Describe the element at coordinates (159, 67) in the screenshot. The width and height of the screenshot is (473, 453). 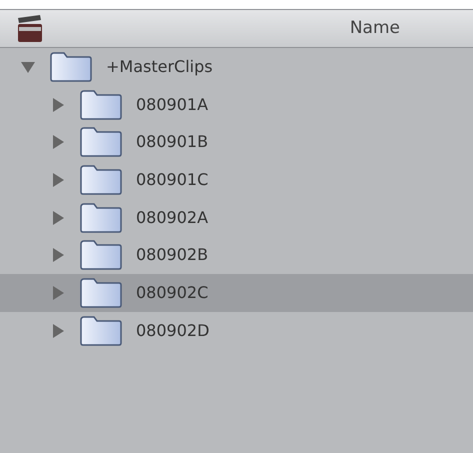
I see `folder-name: +MasterClips` at that location.